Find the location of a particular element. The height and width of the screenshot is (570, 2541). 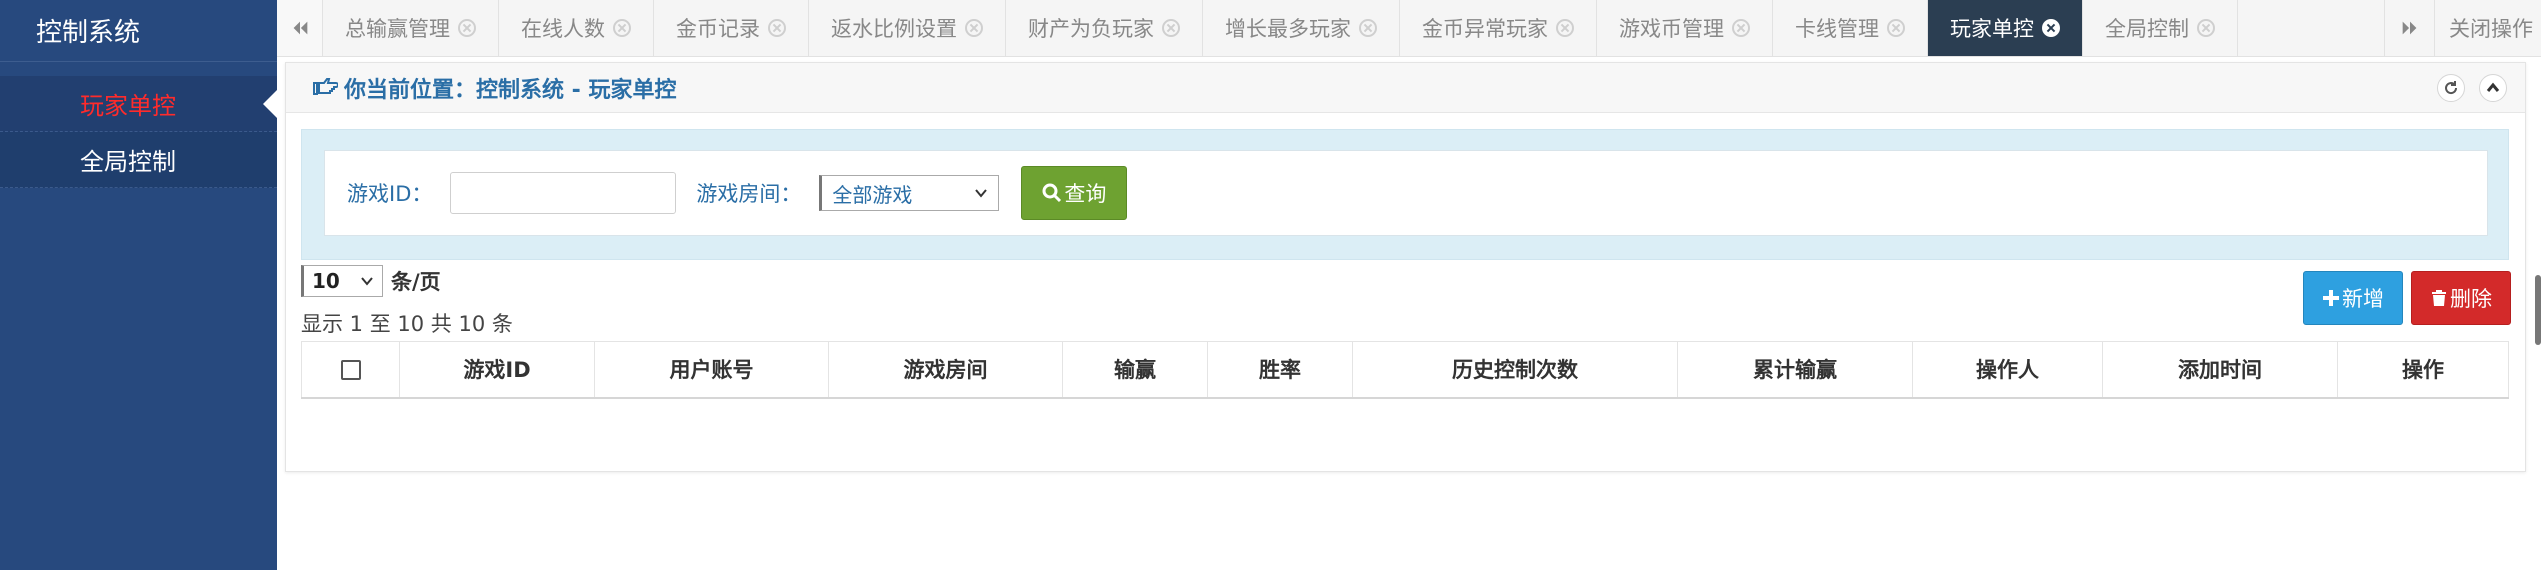

col-header-operator: 操作人 is located at coordinates (2007, 370).